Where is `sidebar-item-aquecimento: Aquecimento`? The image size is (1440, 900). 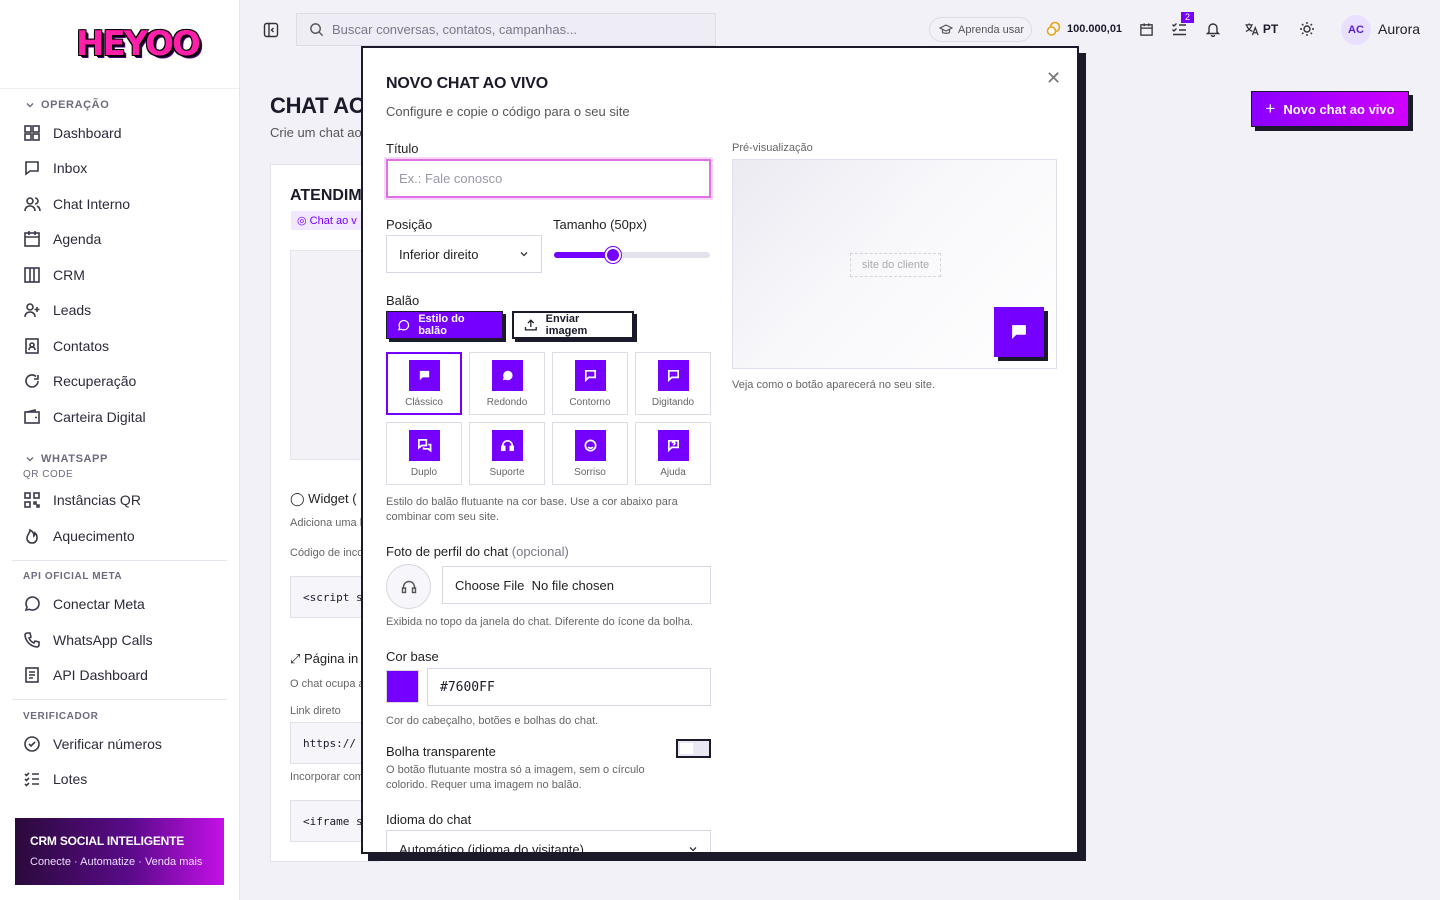 sidebar-item-aquecimento: Aquecimento is located at coordinates (119, 536).